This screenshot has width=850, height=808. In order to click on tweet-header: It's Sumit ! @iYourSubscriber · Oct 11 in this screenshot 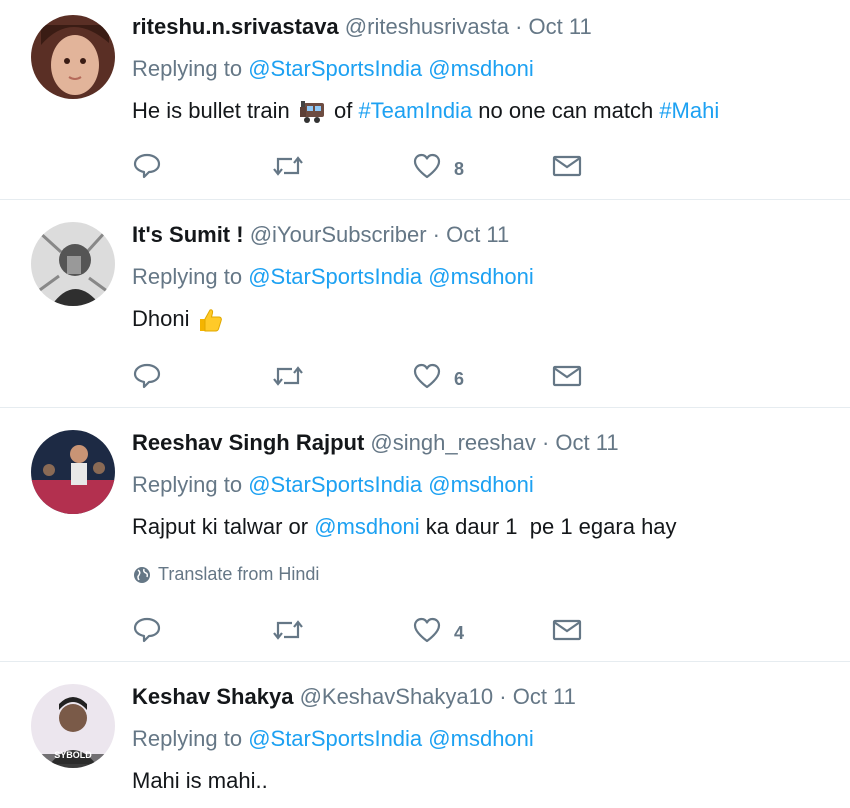, I will do `click(481, 235)`.